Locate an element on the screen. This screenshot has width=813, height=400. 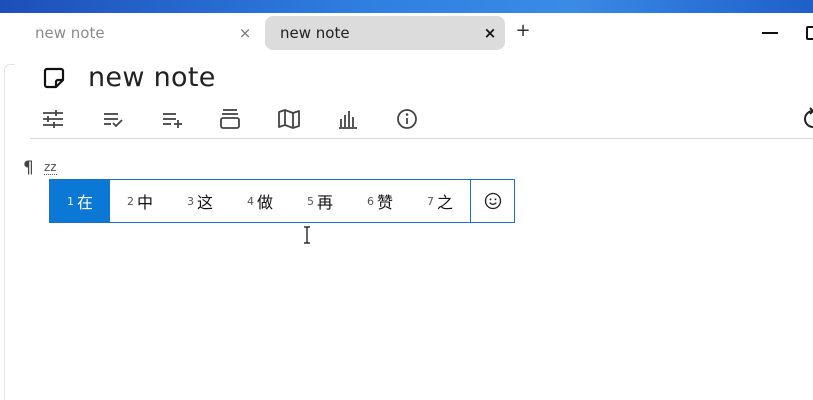
ime-candidate-3: 3 这 is located at coordinates (200, 201).